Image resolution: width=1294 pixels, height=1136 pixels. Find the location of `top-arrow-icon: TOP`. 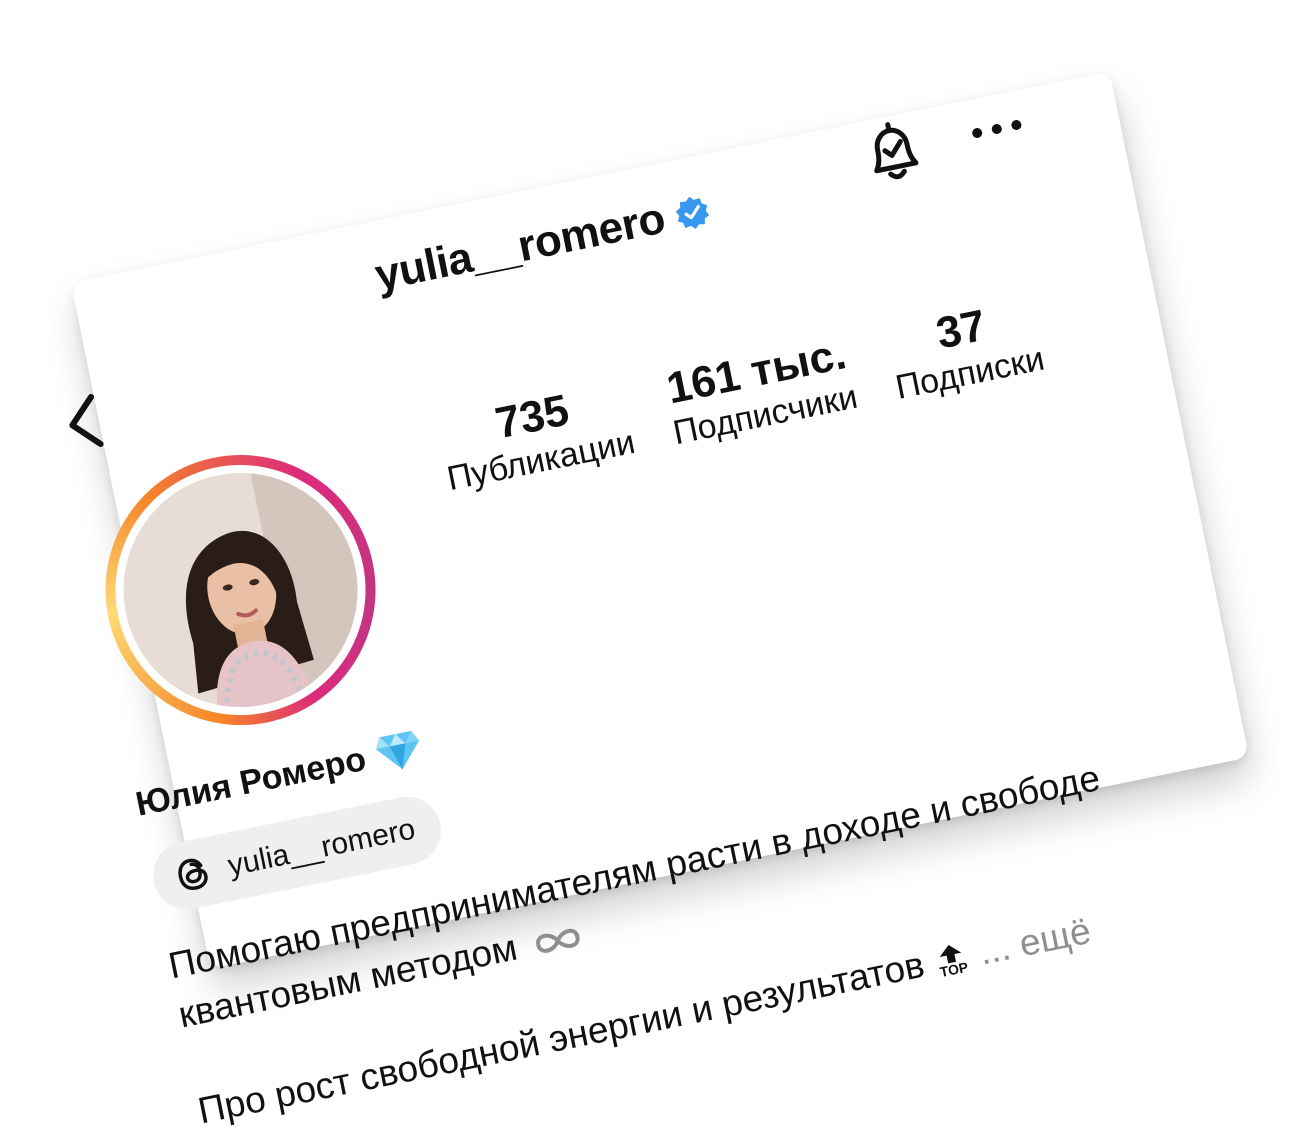

top-arrow-icon: TOP is located at coordinates (952, 961).